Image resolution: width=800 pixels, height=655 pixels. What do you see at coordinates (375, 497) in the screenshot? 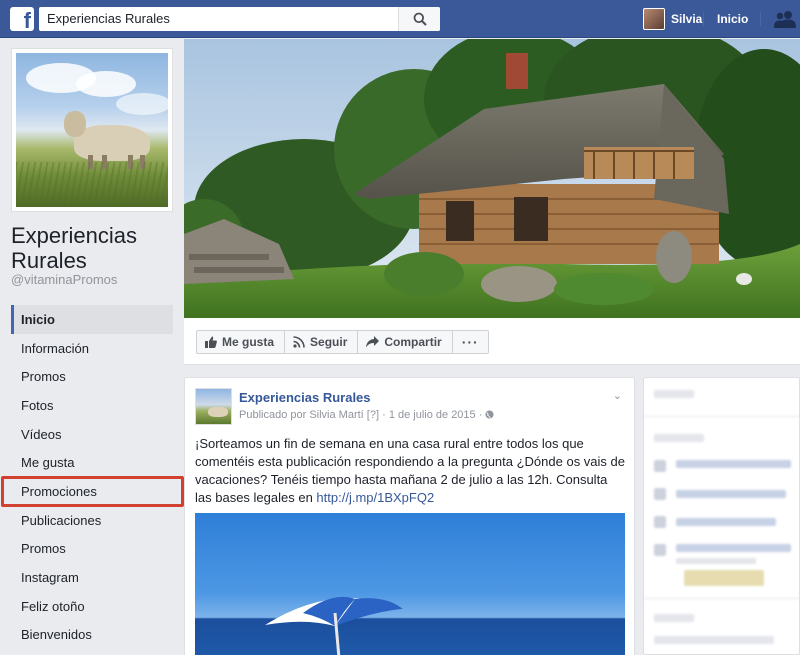
I see `post-link: http://j.mp/1BXpFQ2` at bounding box center [375, 497].